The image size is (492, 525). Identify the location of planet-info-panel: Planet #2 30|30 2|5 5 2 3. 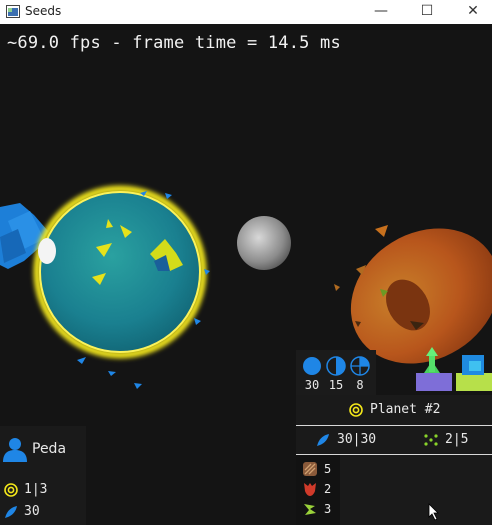
(394, 460).